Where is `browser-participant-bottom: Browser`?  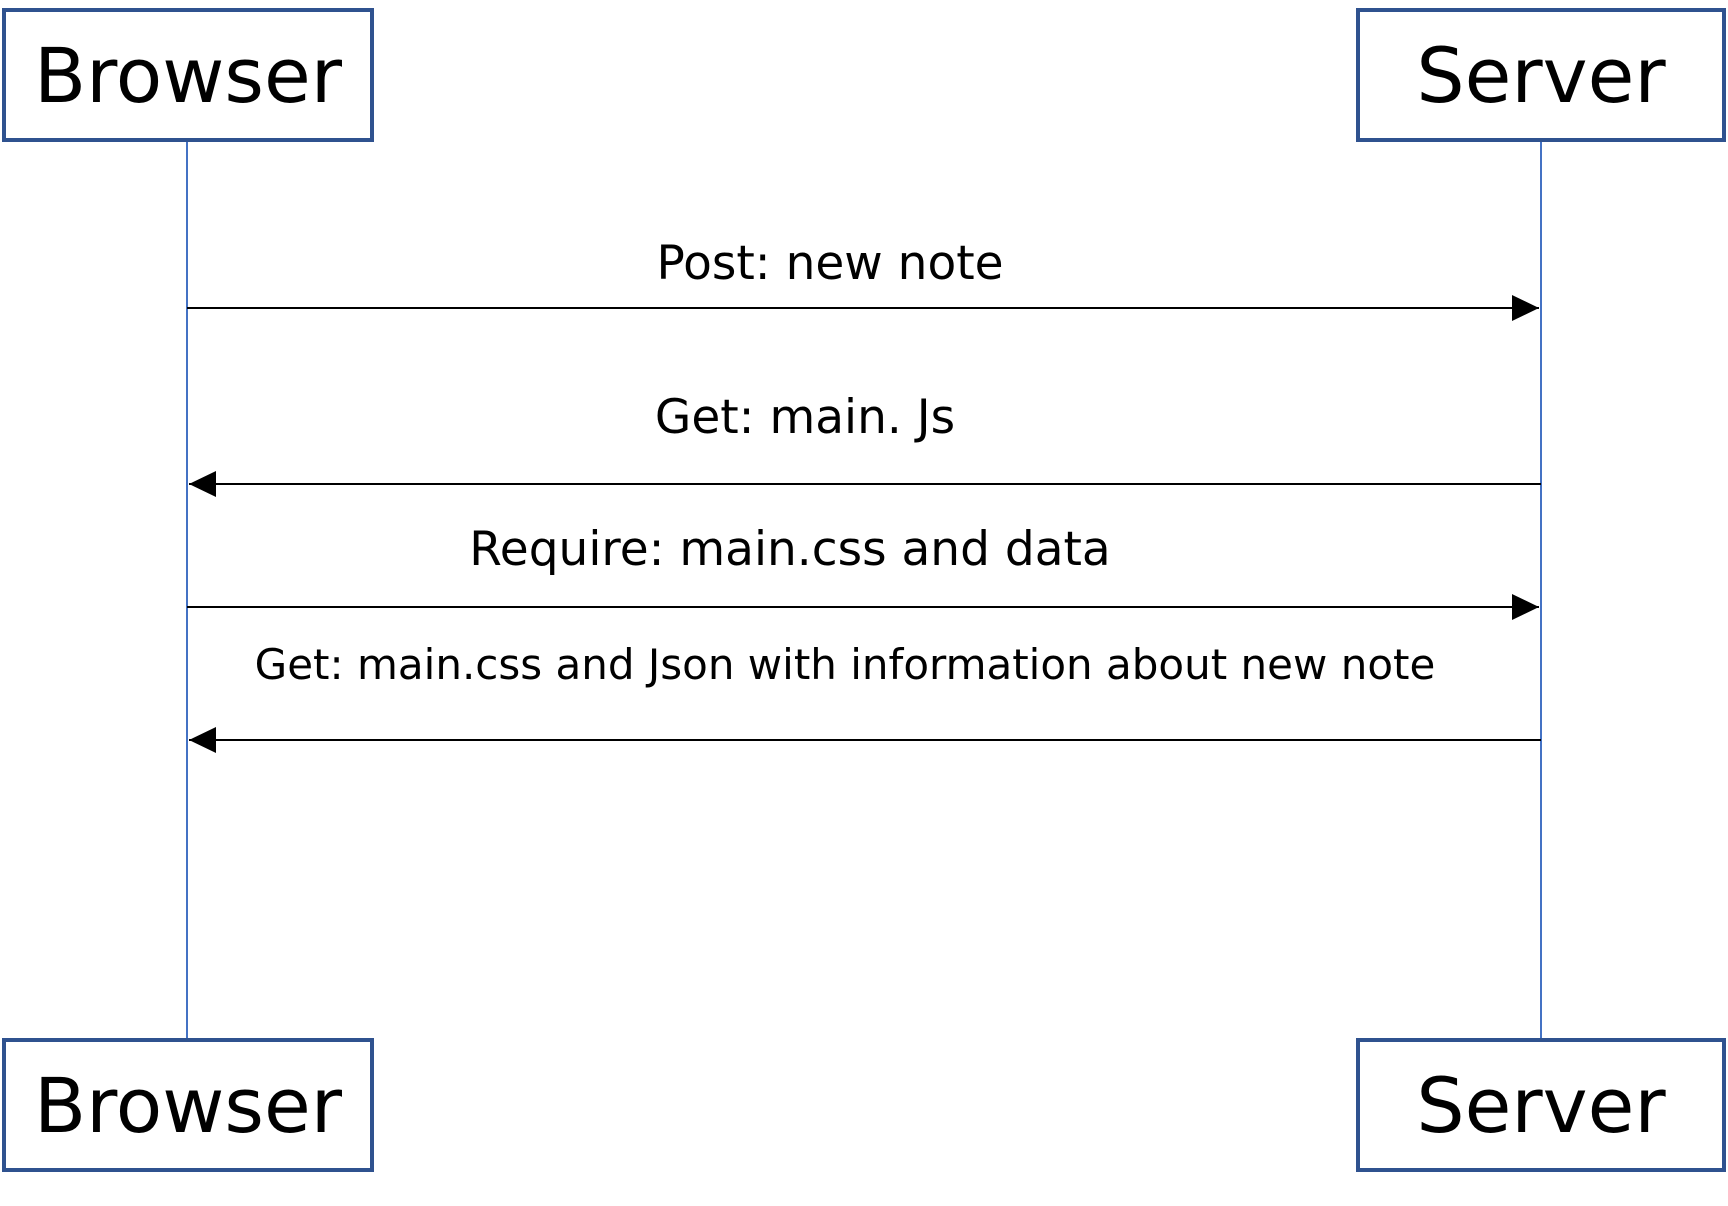
browser-participant-bottom: Browser is located at coordinates (188, 1105).